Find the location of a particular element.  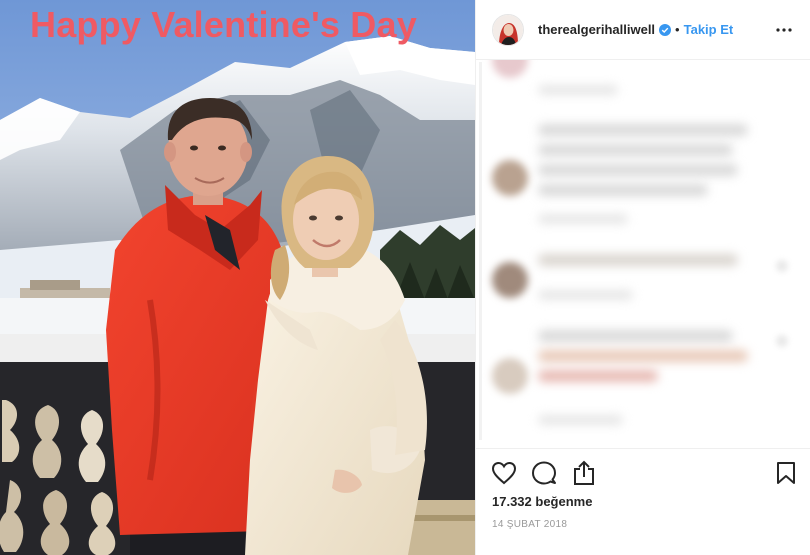

bookmark-icon is located at coordinates (786, 473).